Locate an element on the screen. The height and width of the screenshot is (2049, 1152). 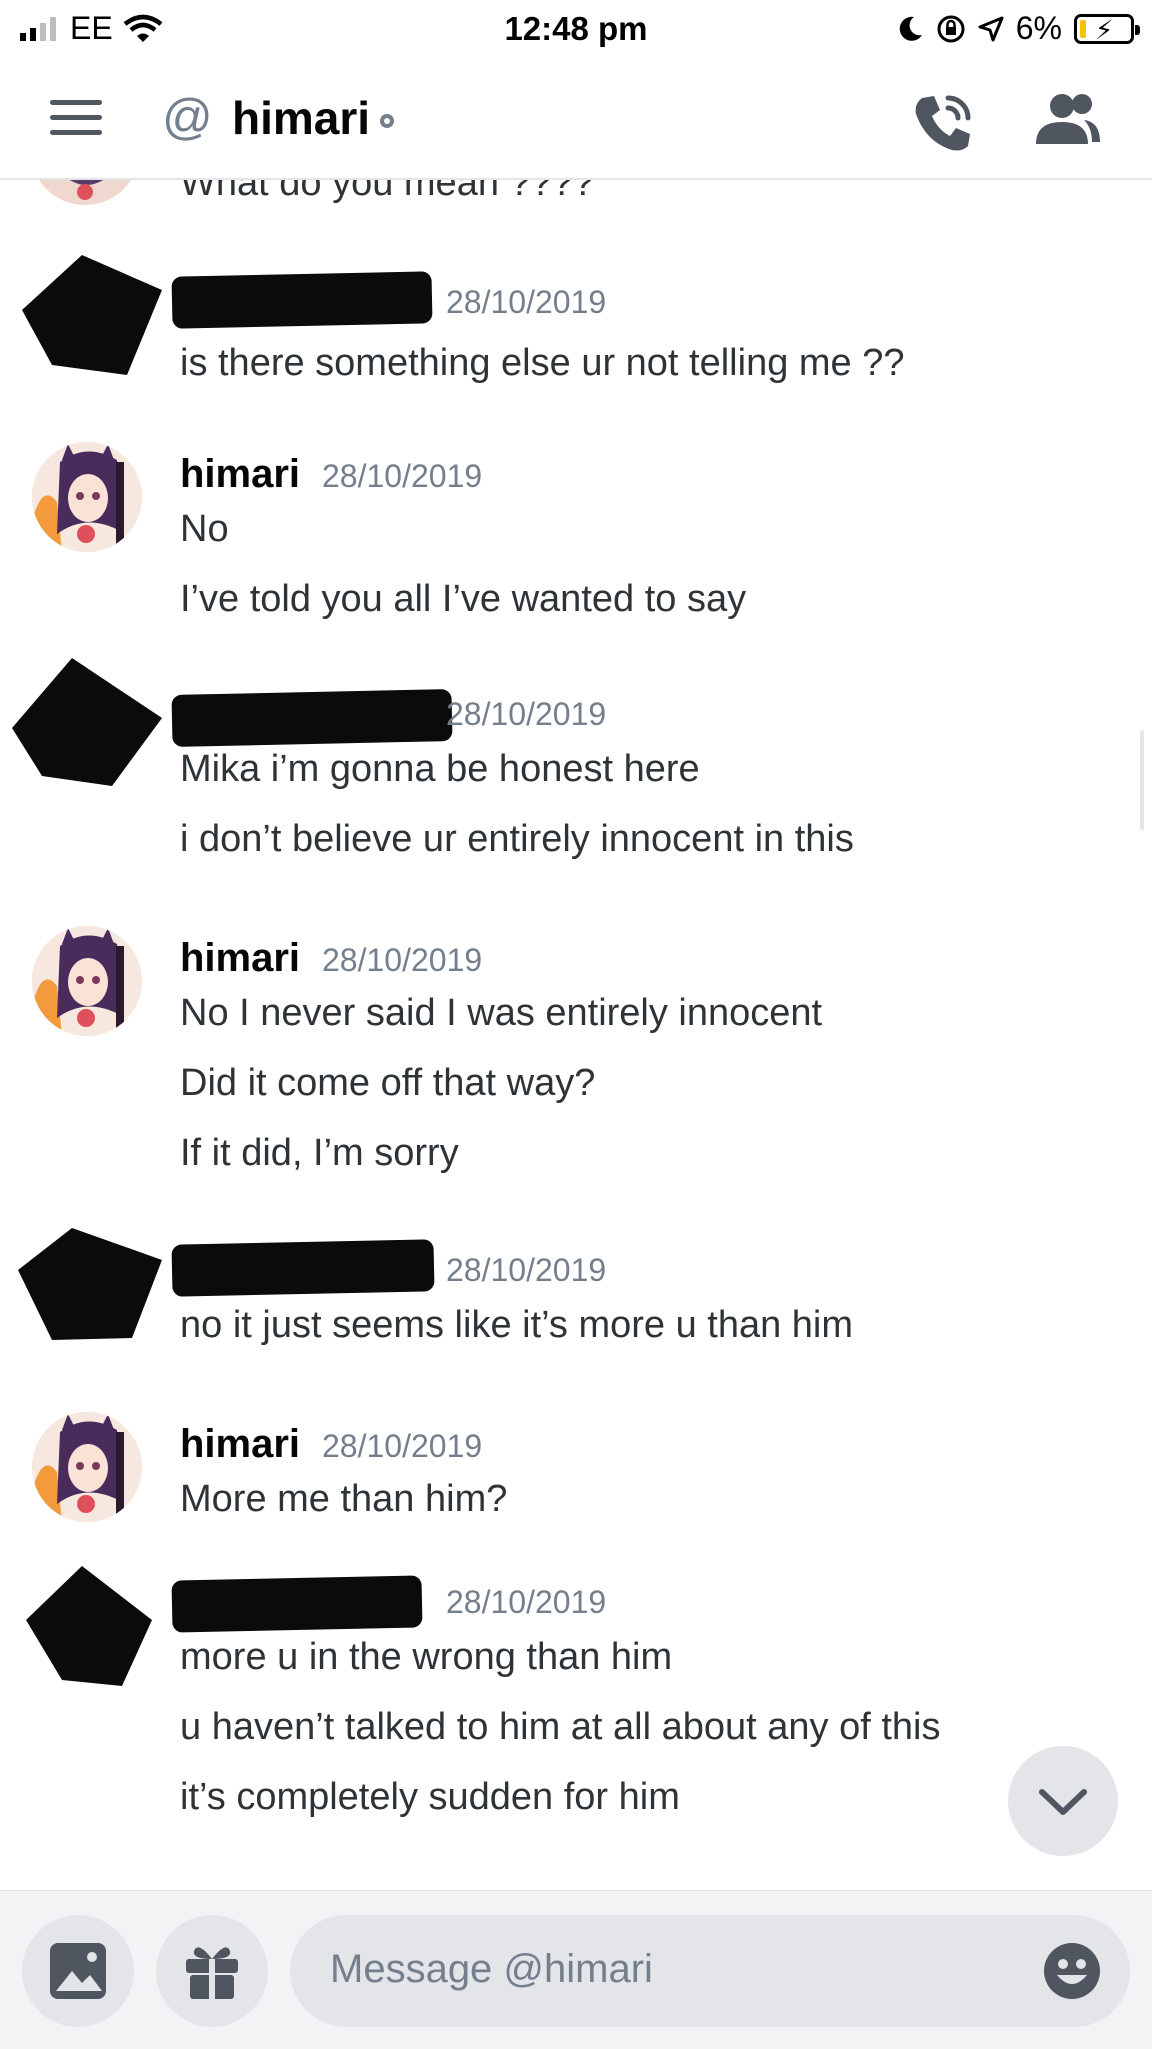
orientation-lock-icon is located at coordinates (951, 28).